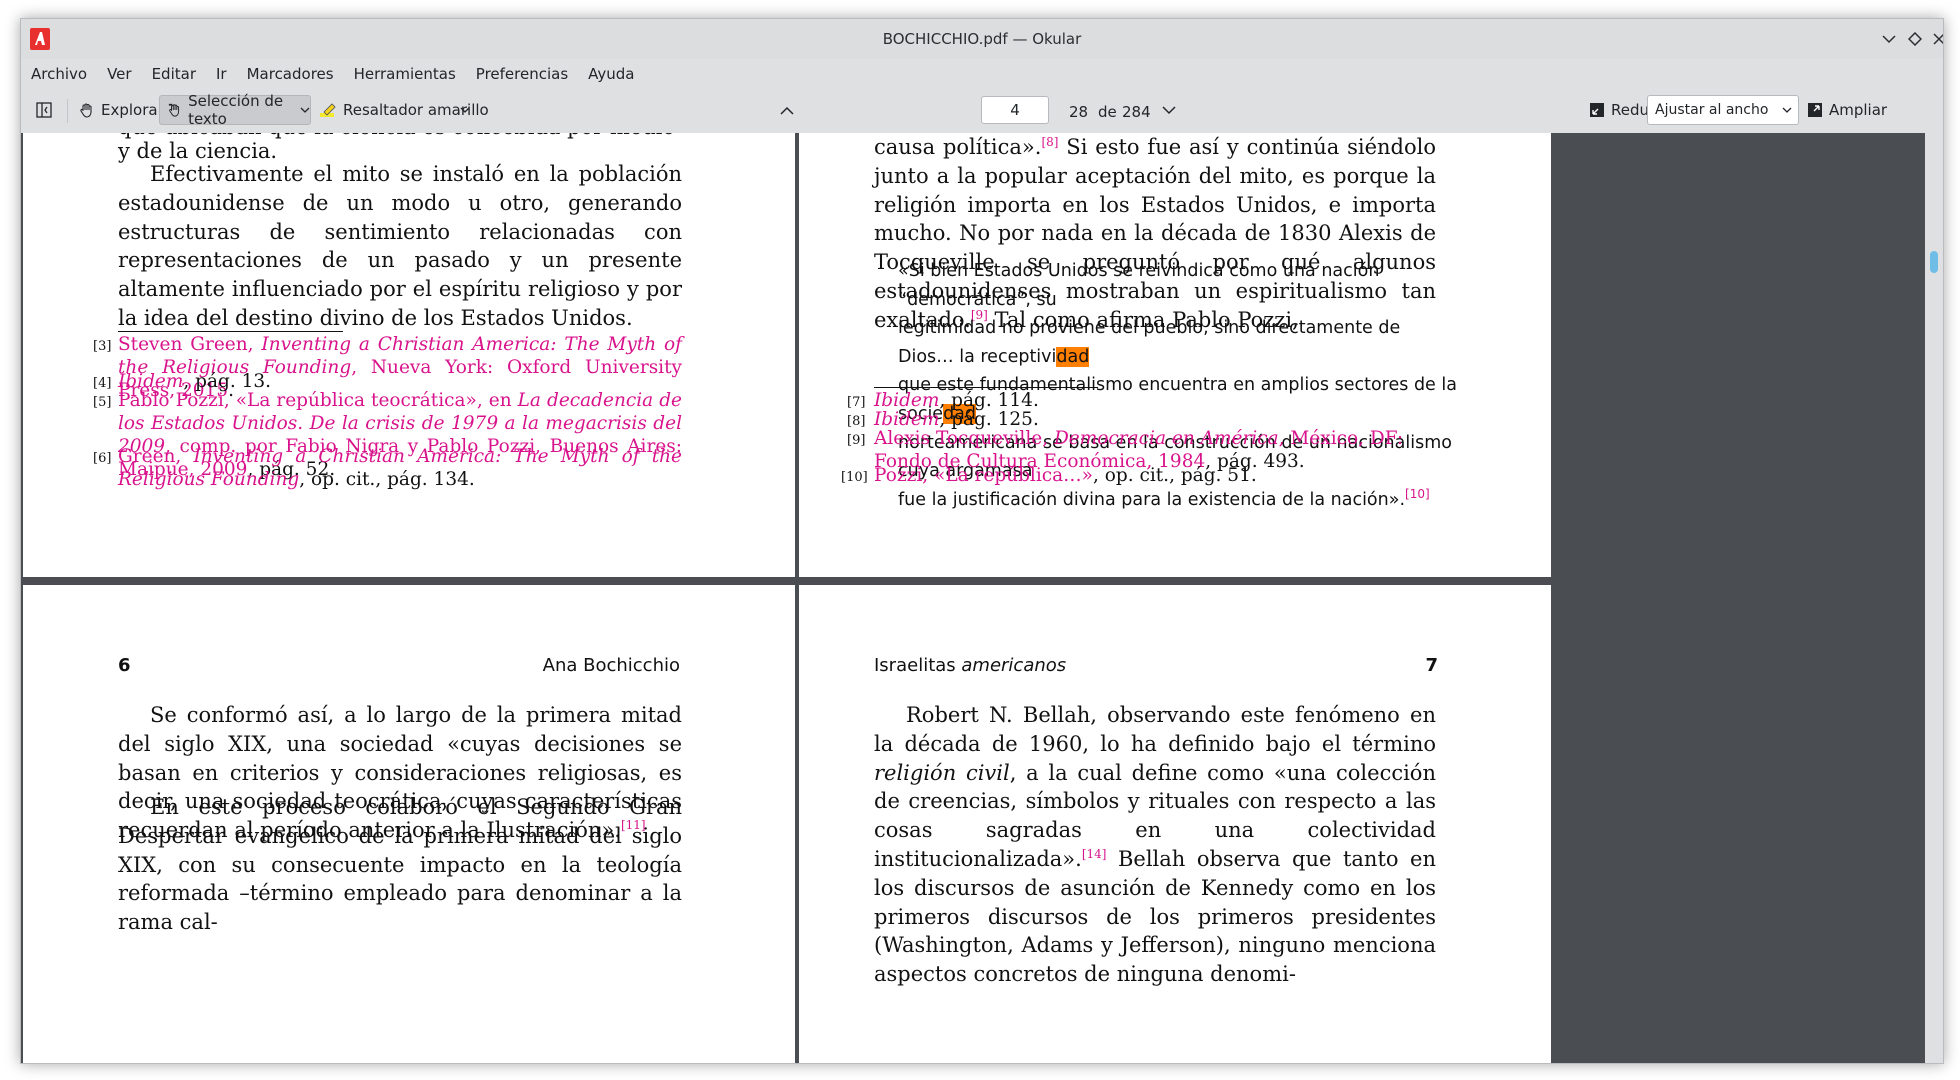 The width and height of the screenshot is (1960, 1080). Describe the element at coordinates (854, 477) in the screenshot. I see `footnote-number: [10]` at that location.